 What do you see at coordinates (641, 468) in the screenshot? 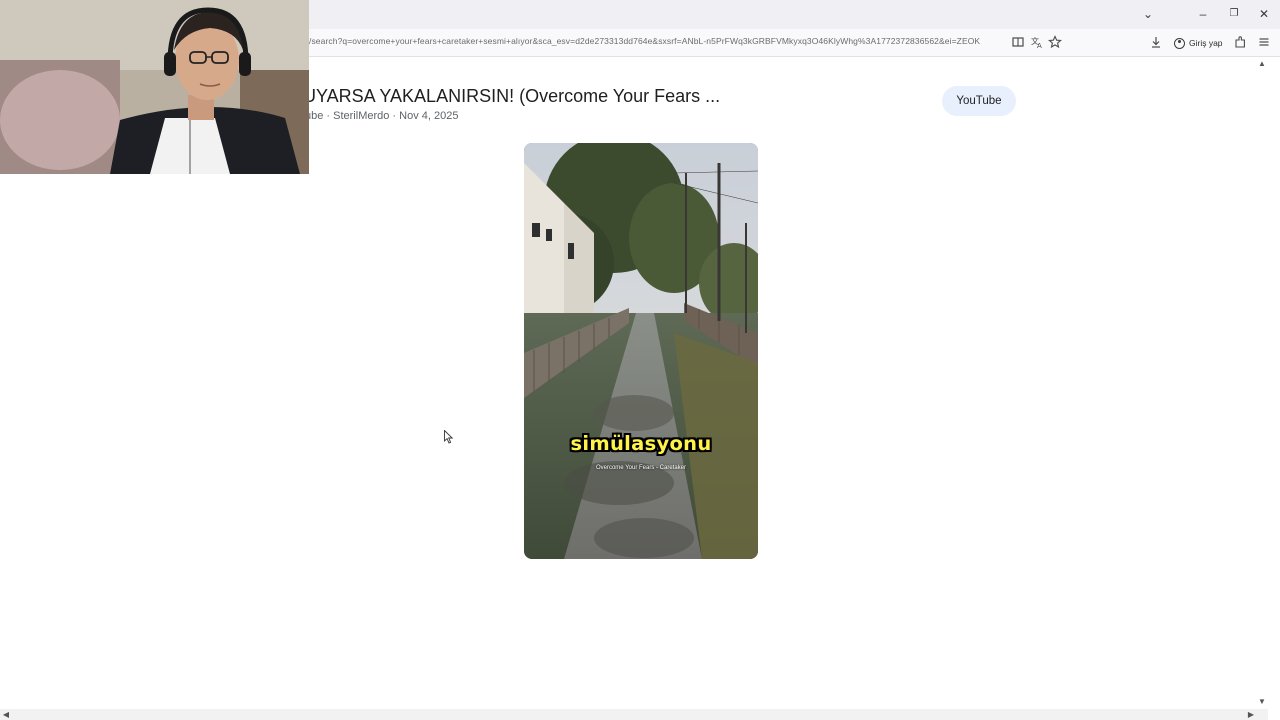
I see `video-subcaption: Overcome Your Fears - Caretaker` at bounding box center [641, 468].